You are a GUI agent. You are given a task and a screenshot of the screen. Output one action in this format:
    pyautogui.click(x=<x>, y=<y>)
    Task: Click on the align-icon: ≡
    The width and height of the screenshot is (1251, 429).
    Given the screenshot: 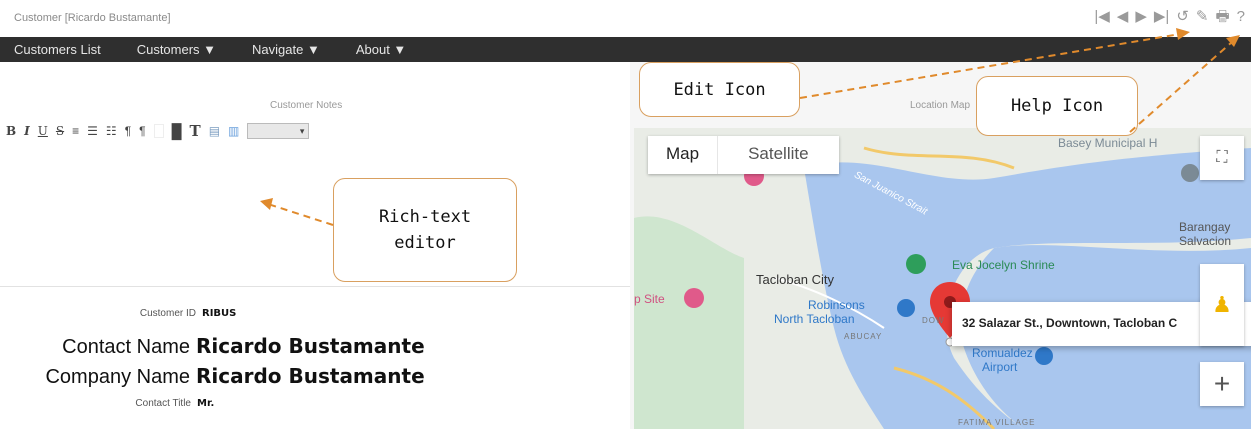 What is the action you would take?
    pyautogui.click(x=75, y=131)
    